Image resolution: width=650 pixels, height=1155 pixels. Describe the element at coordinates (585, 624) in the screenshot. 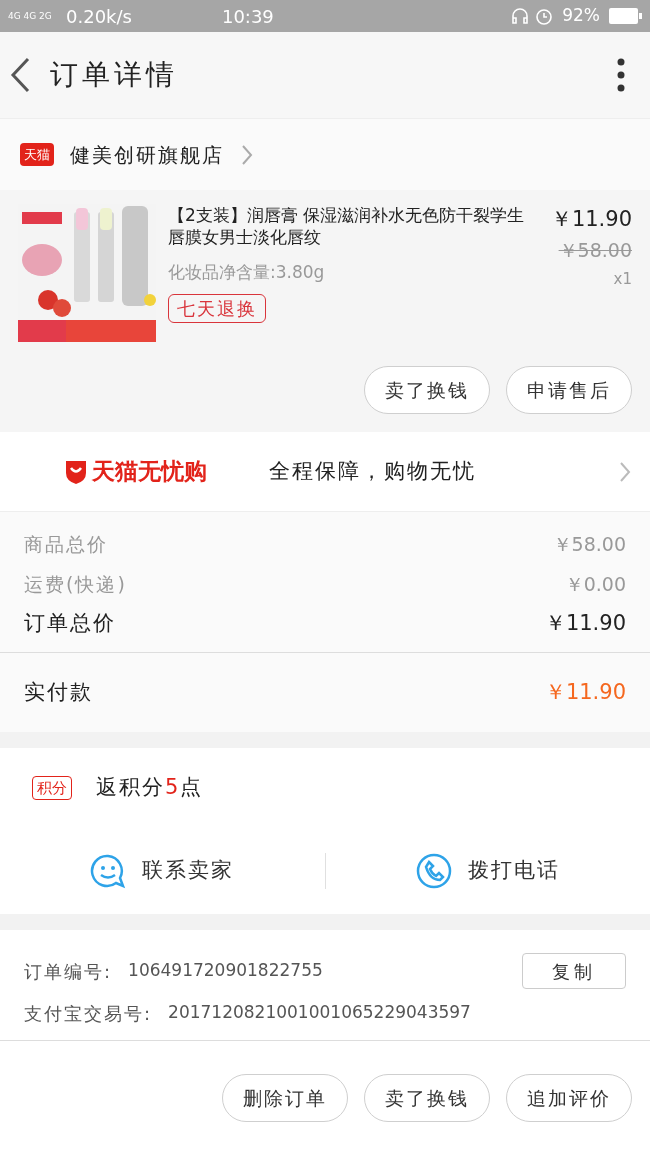

I see `cost-value: ￥11.90` at that location.